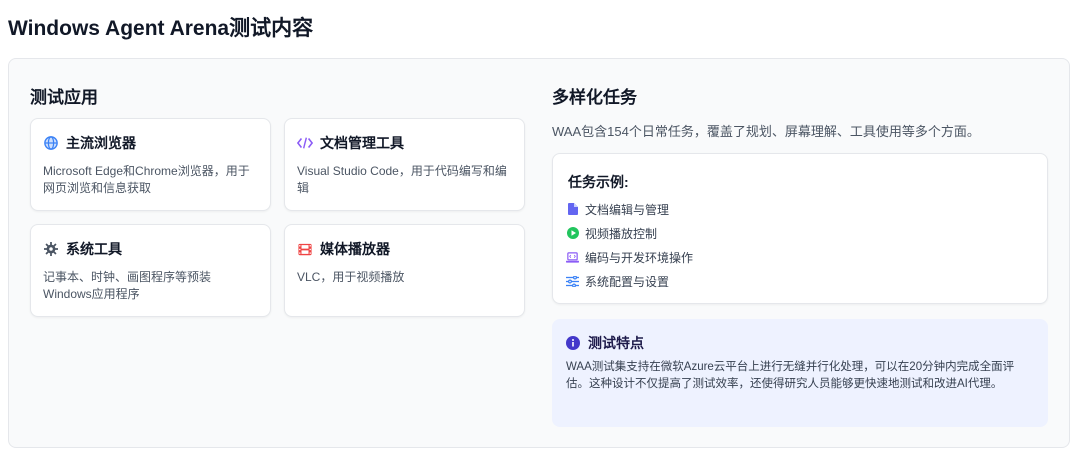 This screenshot has width=1080, height=457. I want to click on app-card-media: 媒体播放器 VLC，用于视频播放, so click(404, 270).